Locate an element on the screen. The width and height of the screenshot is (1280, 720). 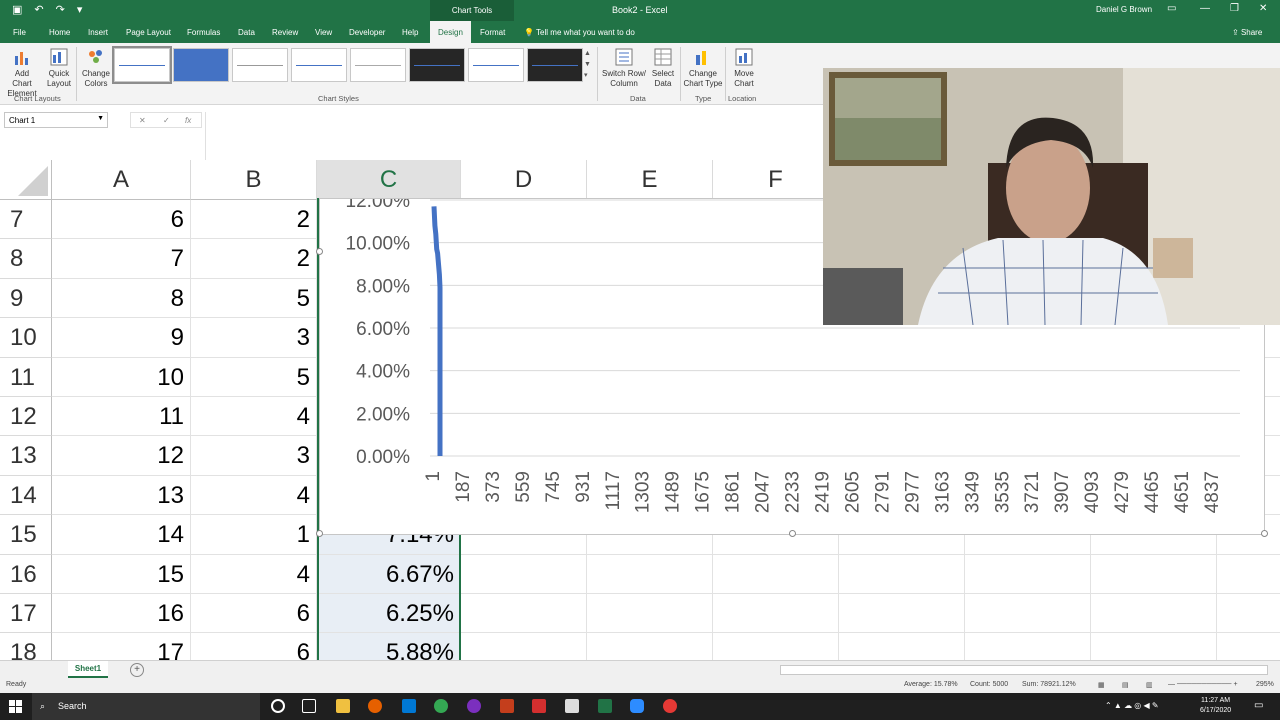
system-tray-icons: ⌃ ▲ ☁ ◎ ◀ ✎ is located at coordinates (1132, 705).